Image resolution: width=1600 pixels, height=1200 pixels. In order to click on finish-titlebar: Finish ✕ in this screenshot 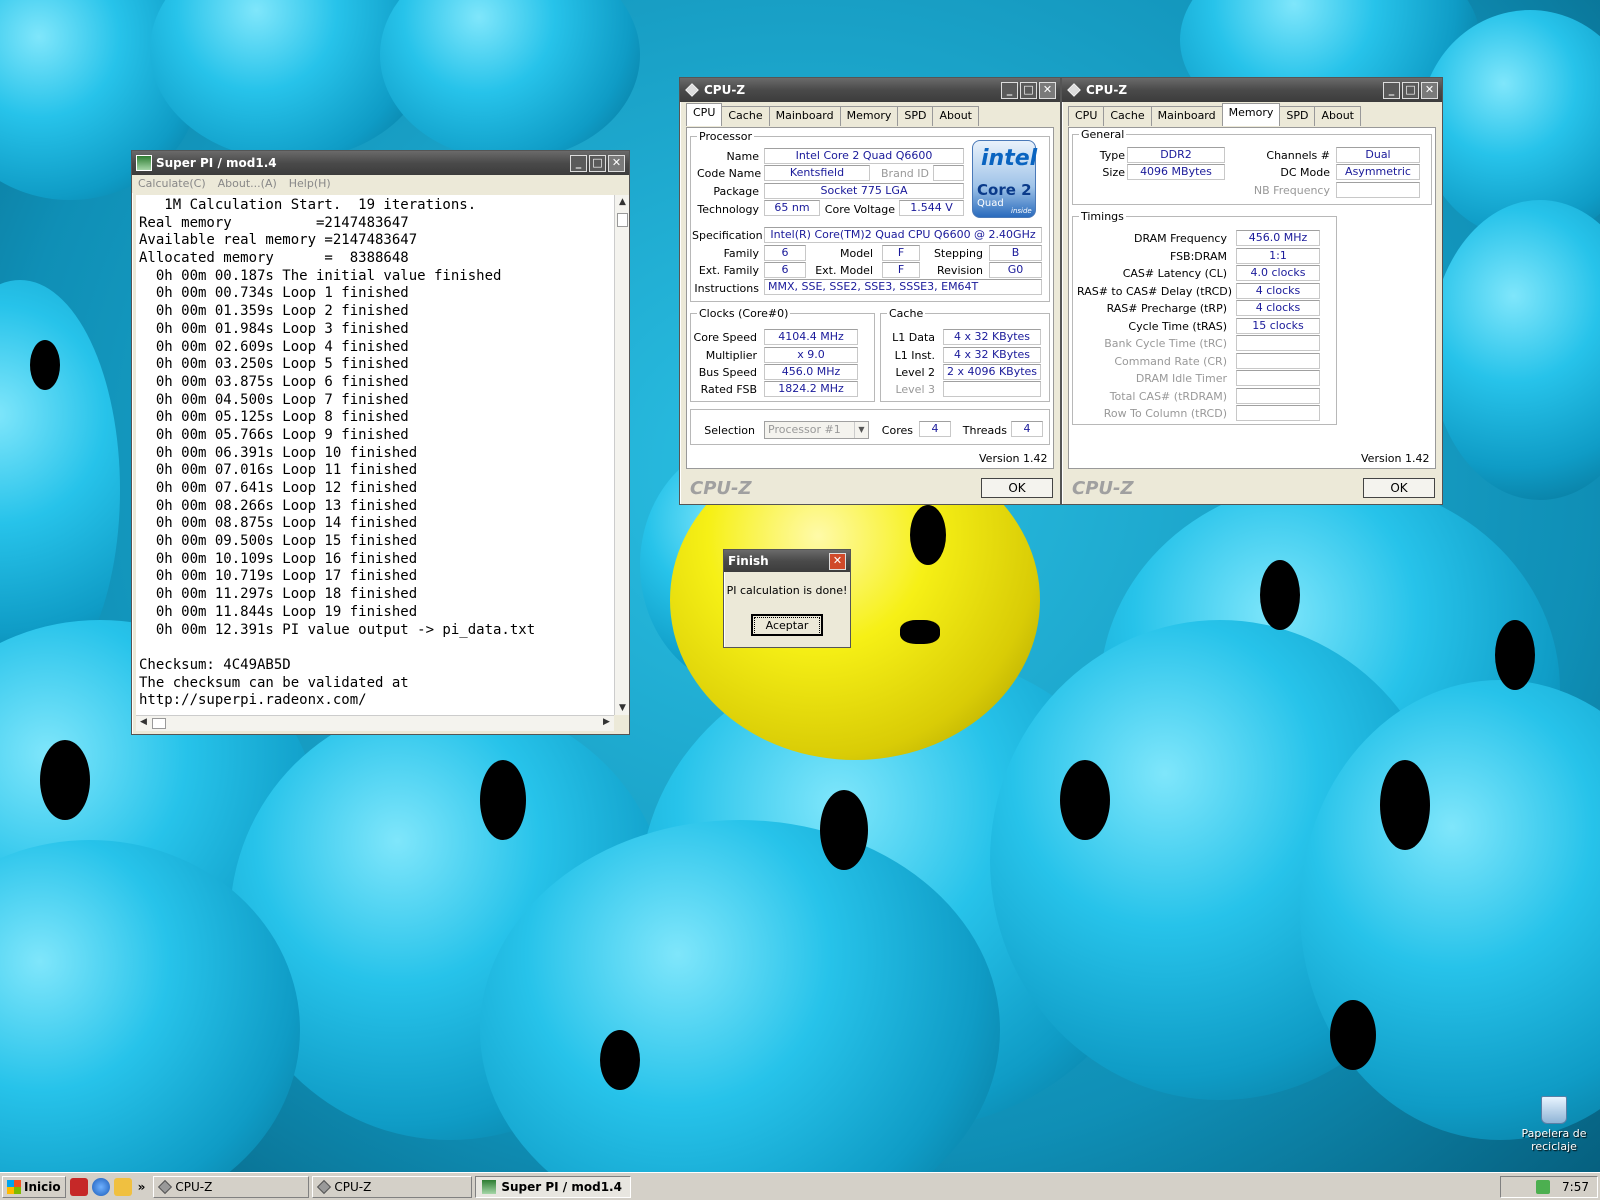, I will do `click(787, 561)`.